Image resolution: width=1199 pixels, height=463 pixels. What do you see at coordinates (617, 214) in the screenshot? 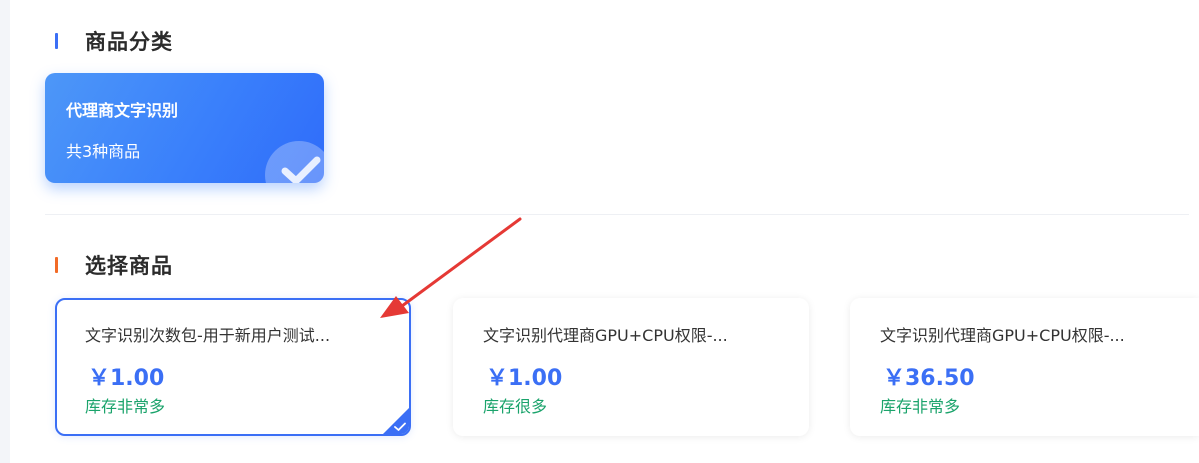
I see `section-divider` at bounding box center [617, 214].